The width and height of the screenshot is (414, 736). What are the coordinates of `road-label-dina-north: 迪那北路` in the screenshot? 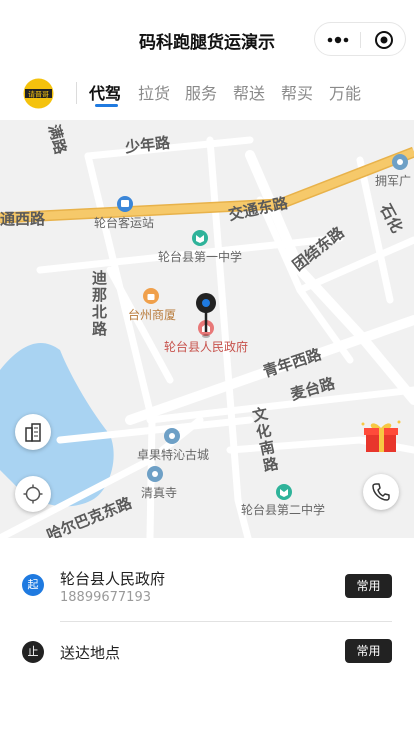 It's located at (100, 303).